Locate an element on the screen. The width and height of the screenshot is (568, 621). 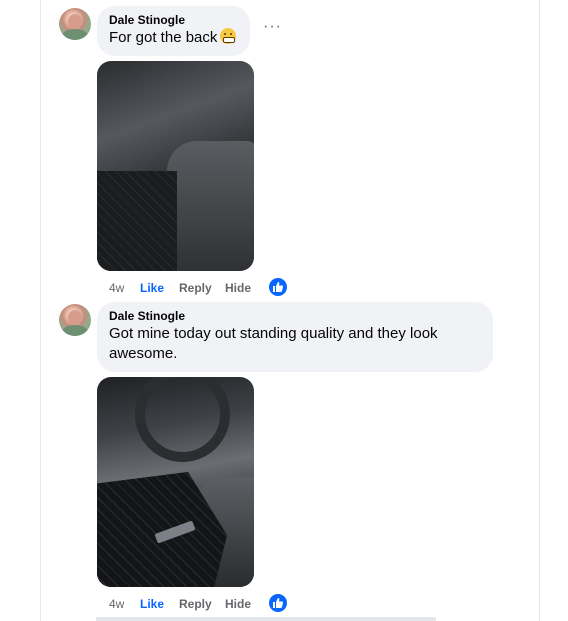
next-comment-edge is located at coordinates (266, 619).